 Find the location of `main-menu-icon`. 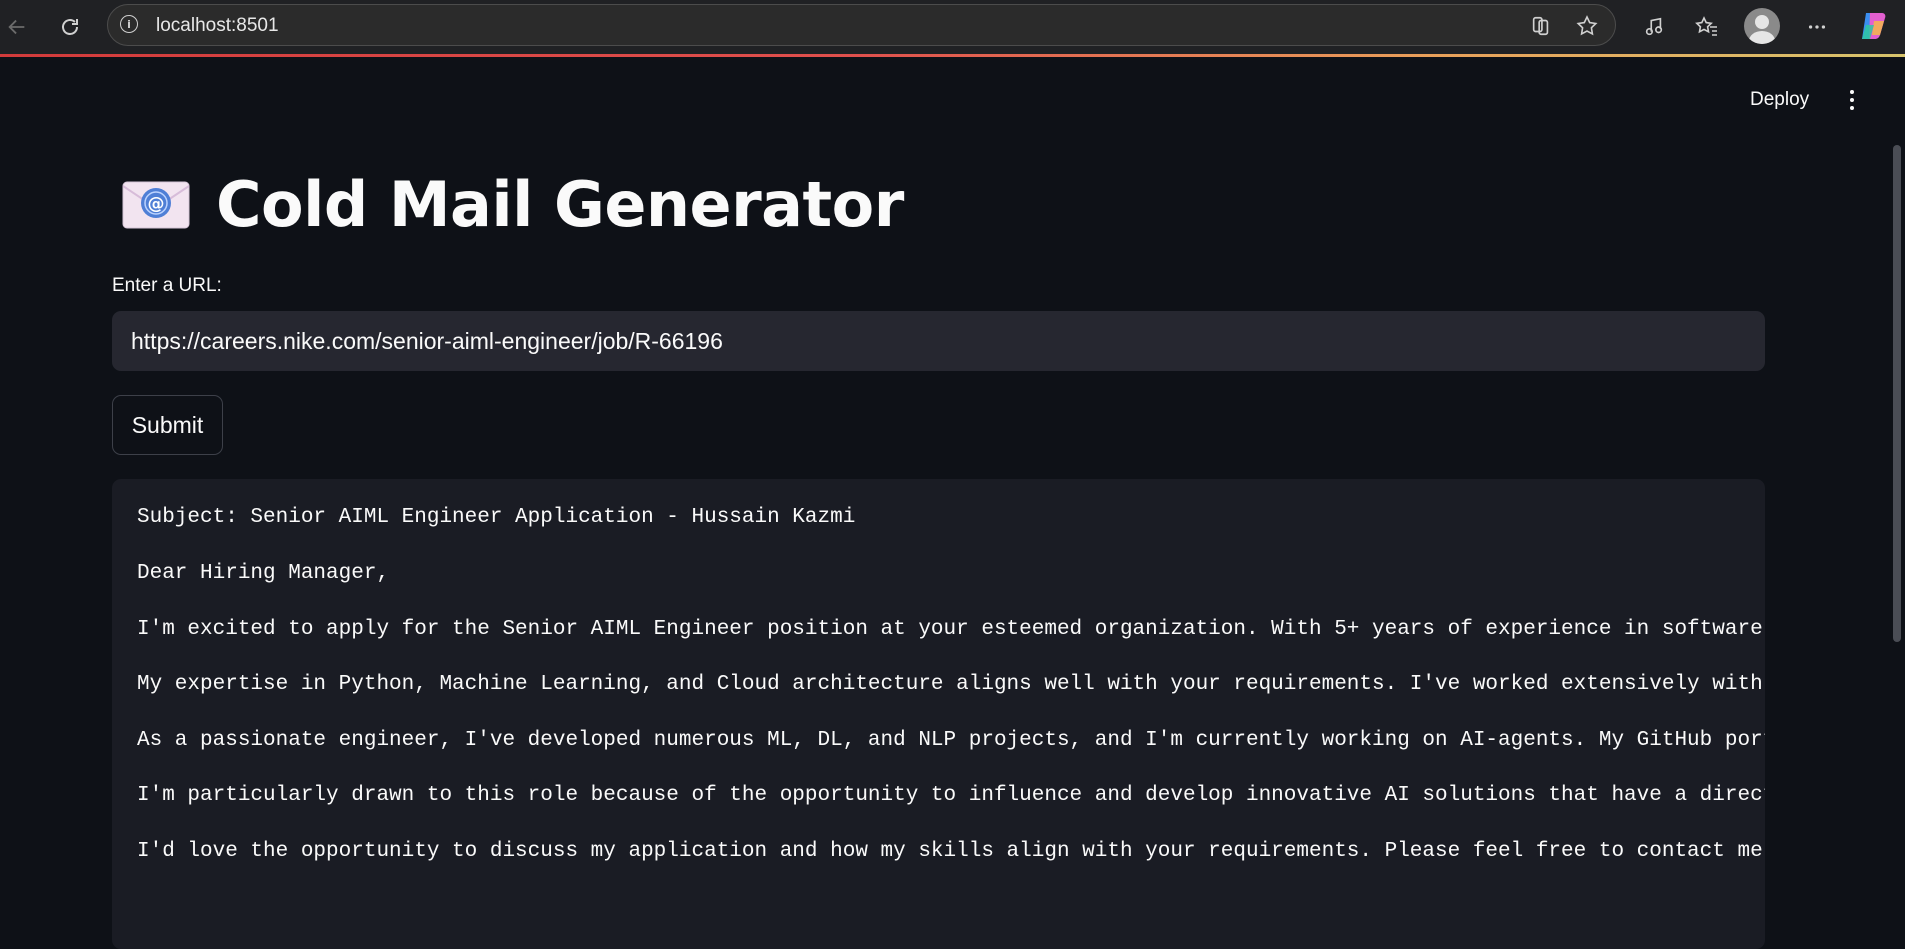

main-menu-icon is located at coordinates (1852, 100).